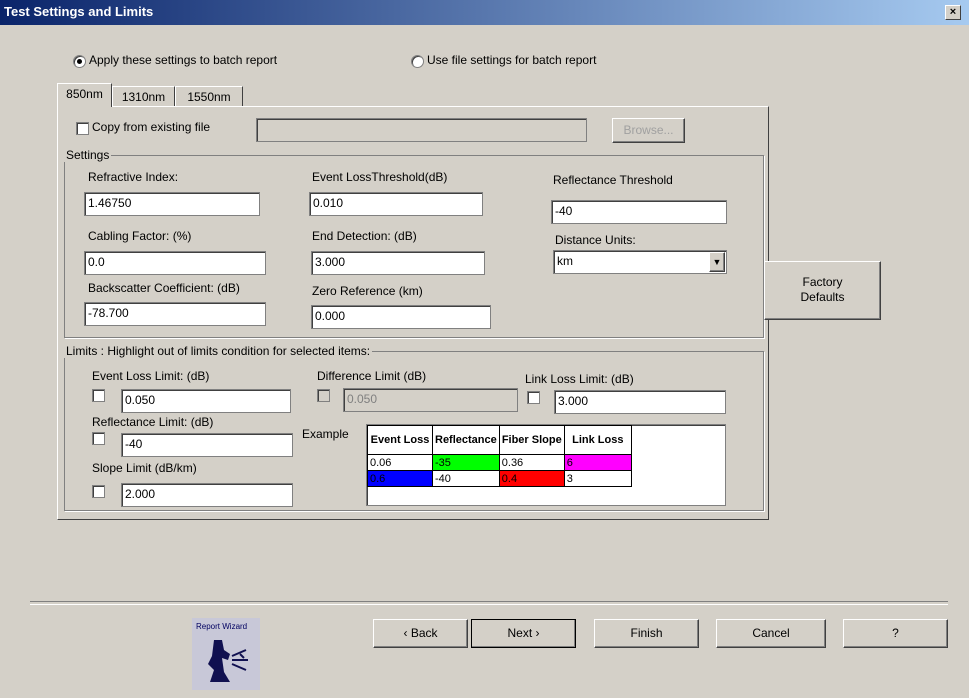 The width and height of the screenshot is (969, 698). I want to click on difference-limit-label: Difference Limit (dB), so click(372, 376).